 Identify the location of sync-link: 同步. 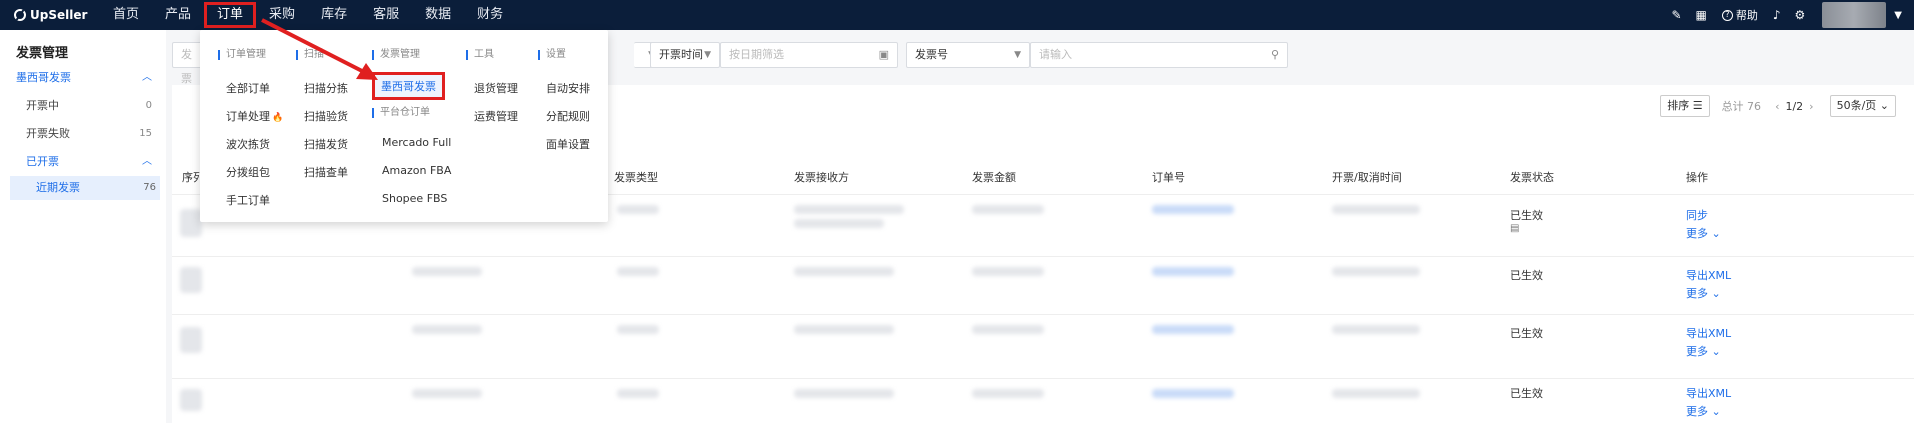
(1697, 215).